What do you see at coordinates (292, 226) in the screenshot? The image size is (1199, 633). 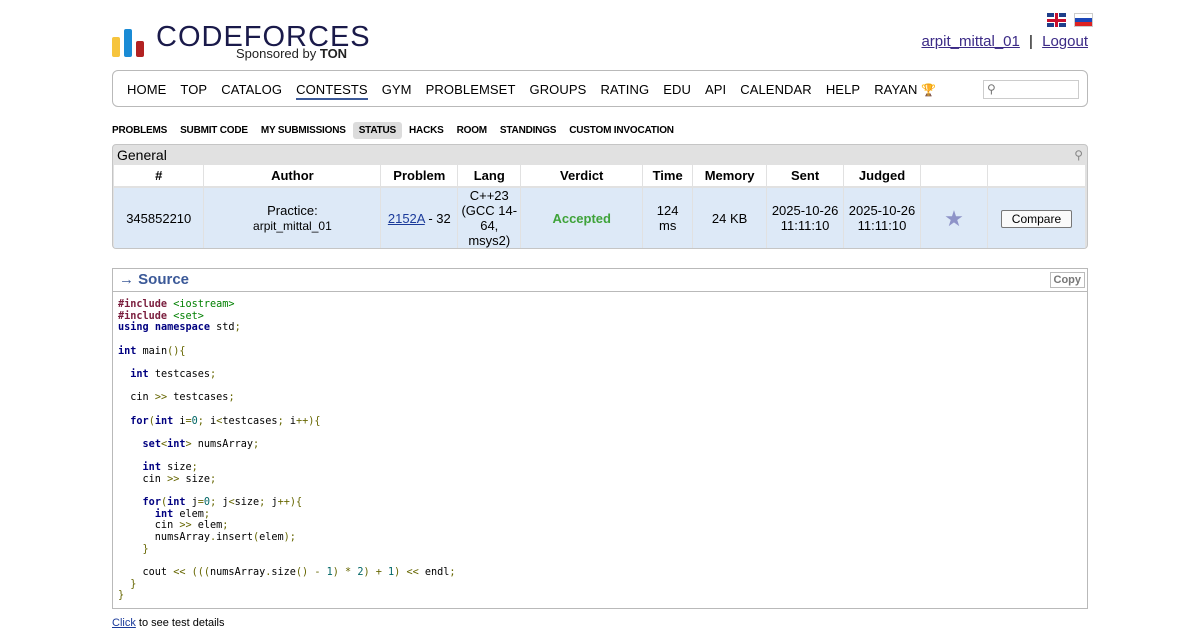 I see `author-name: arpit_mittal_01` at bounding box center [292, 226].